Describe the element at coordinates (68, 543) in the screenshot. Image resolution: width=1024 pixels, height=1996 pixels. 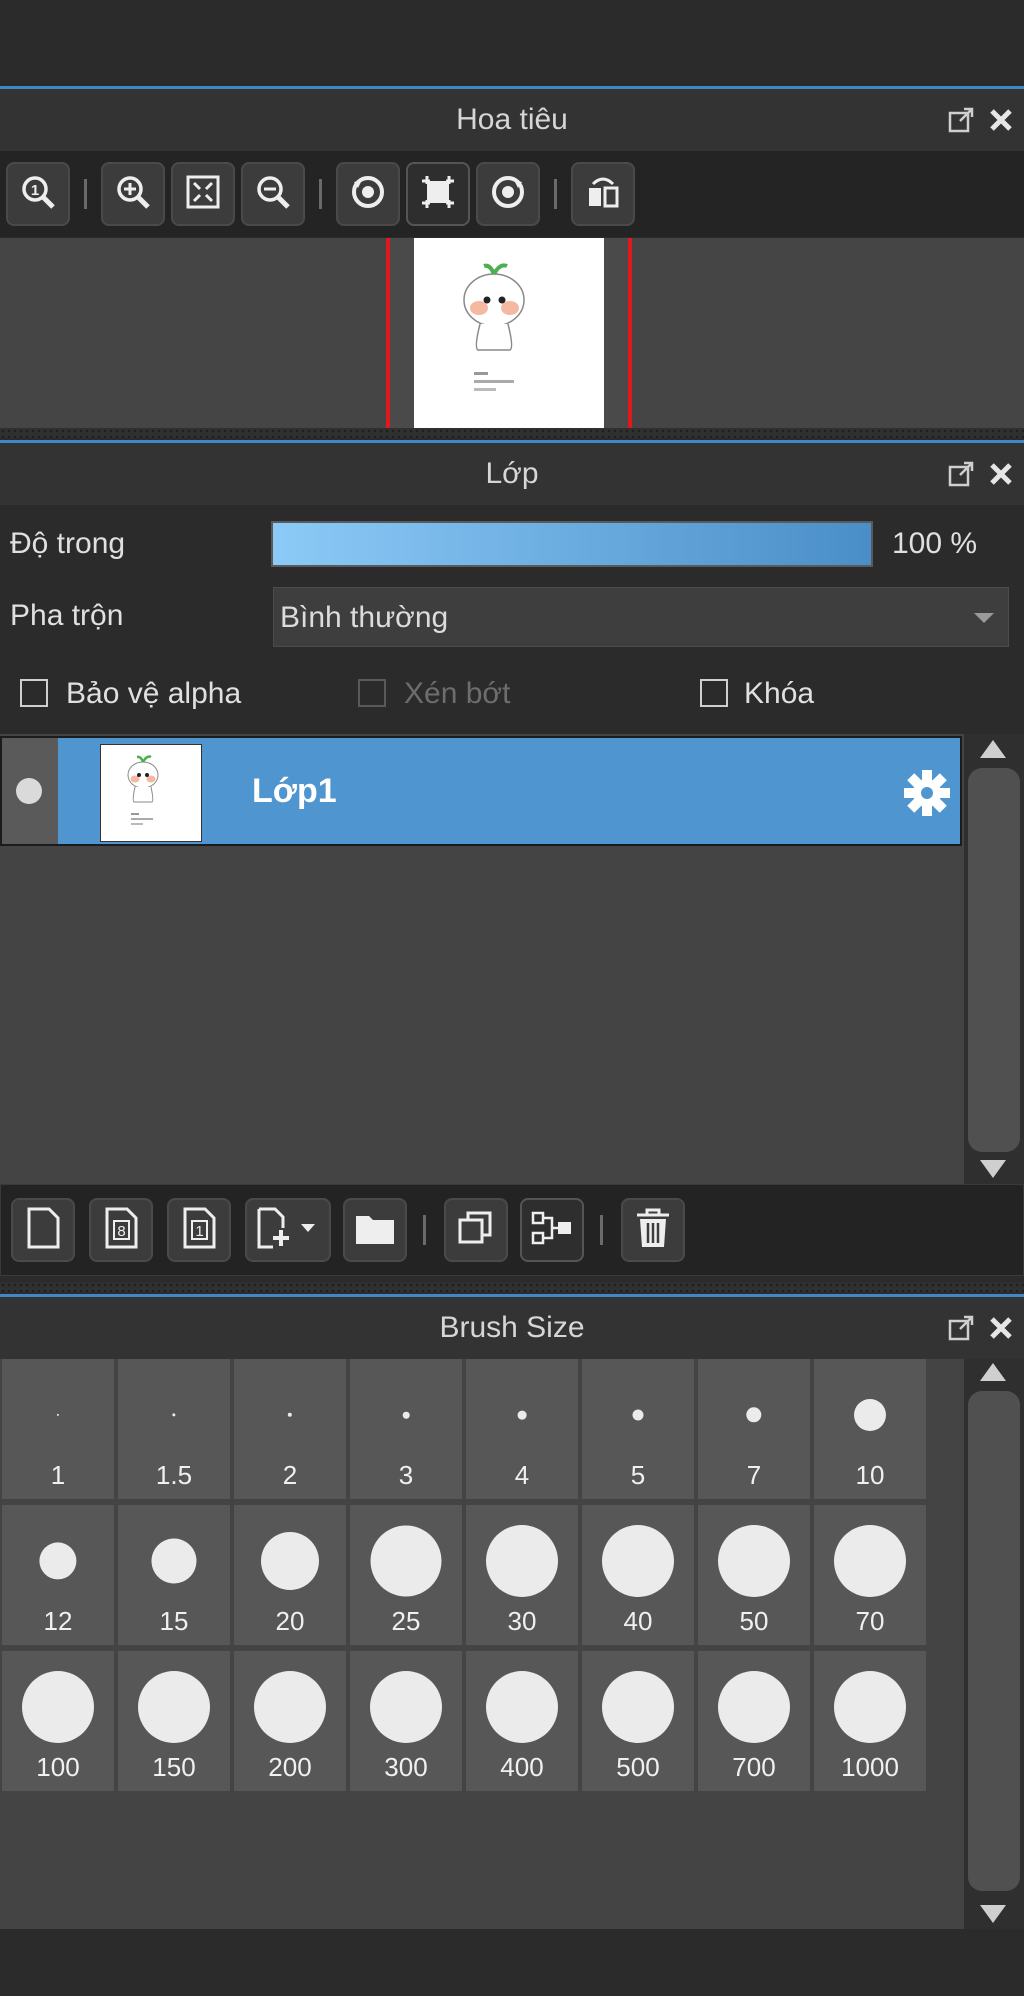
I see `opacity-label: Độ trong` at that location.